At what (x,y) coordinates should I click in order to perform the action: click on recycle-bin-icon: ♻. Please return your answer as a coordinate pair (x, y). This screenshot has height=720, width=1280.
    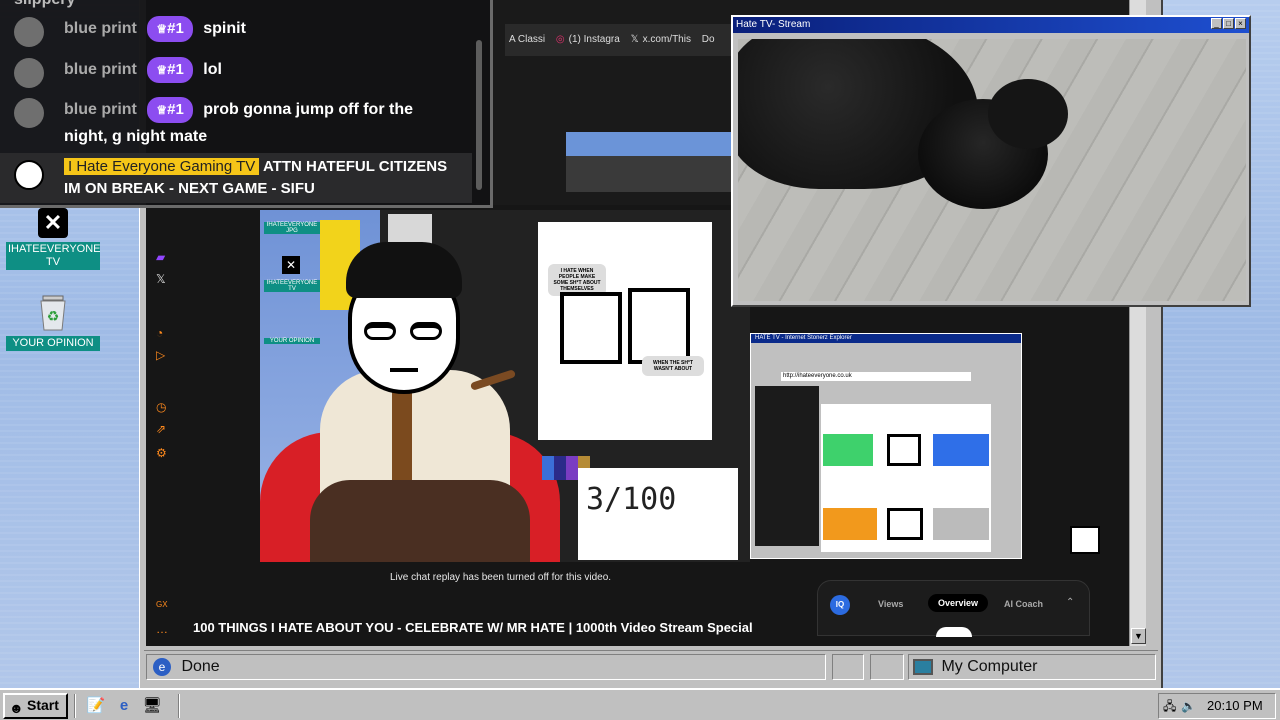
    Looking at the image, I should click on (53, 312).